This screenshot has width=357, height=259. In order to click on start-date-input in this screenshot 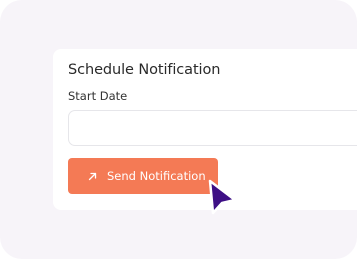, I will do `click(212, 128)`.